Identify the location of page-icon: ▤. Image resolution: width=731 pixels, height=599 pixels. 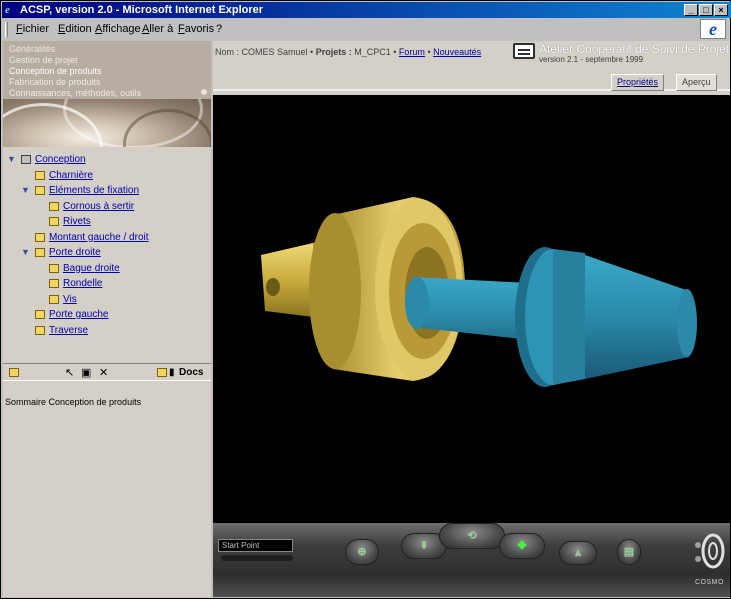
(629, 552).